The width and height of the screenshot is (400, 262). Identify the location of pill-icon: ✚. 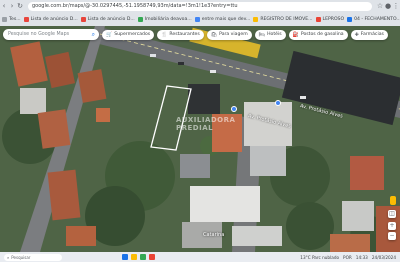
(356, 34).